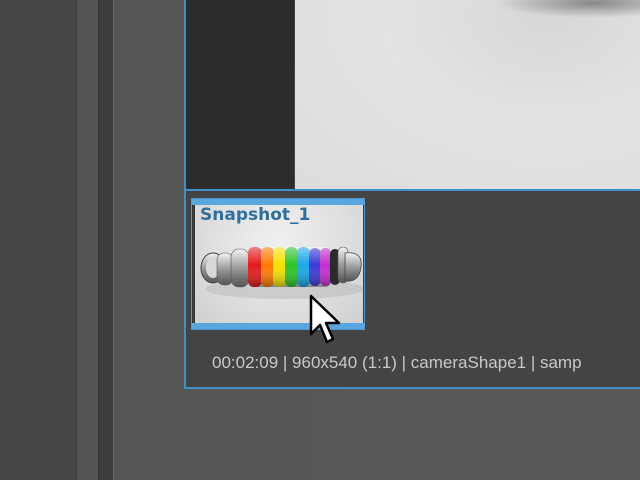  I want to click on left-panel, so click(38, 240).